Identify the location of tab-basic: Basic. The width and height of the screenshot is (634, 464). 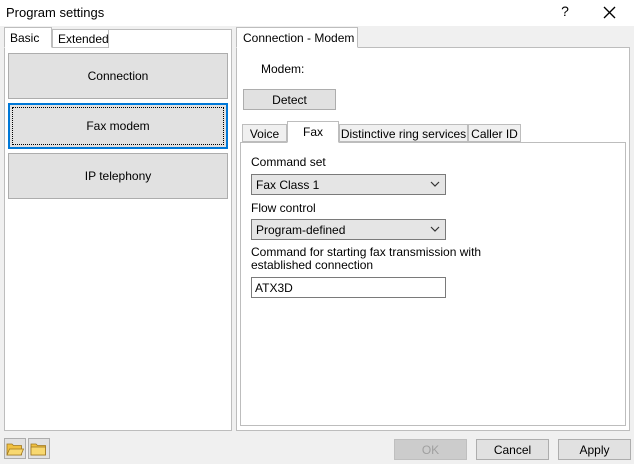
(28, 37).